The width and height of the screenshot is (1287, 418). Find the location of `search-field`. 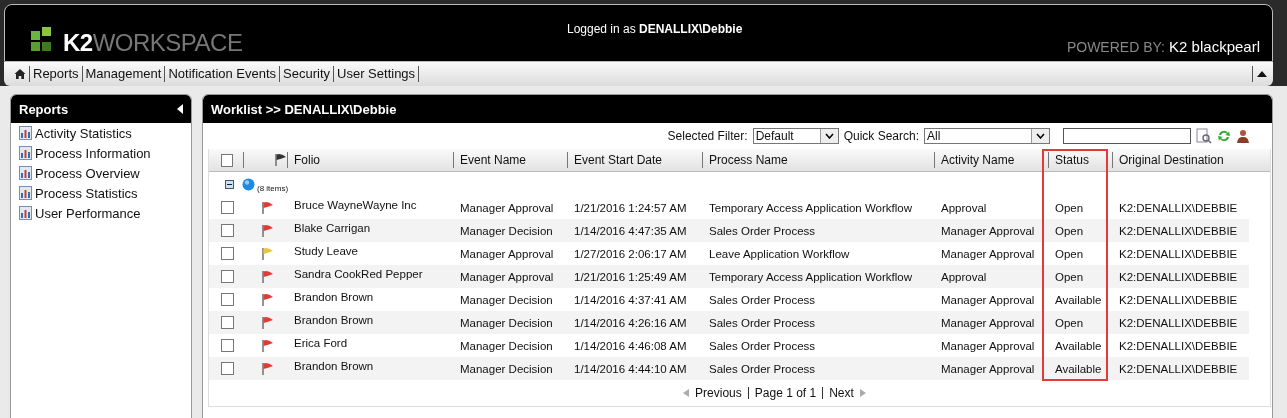

search-field is located at coordinates (1127, 136).